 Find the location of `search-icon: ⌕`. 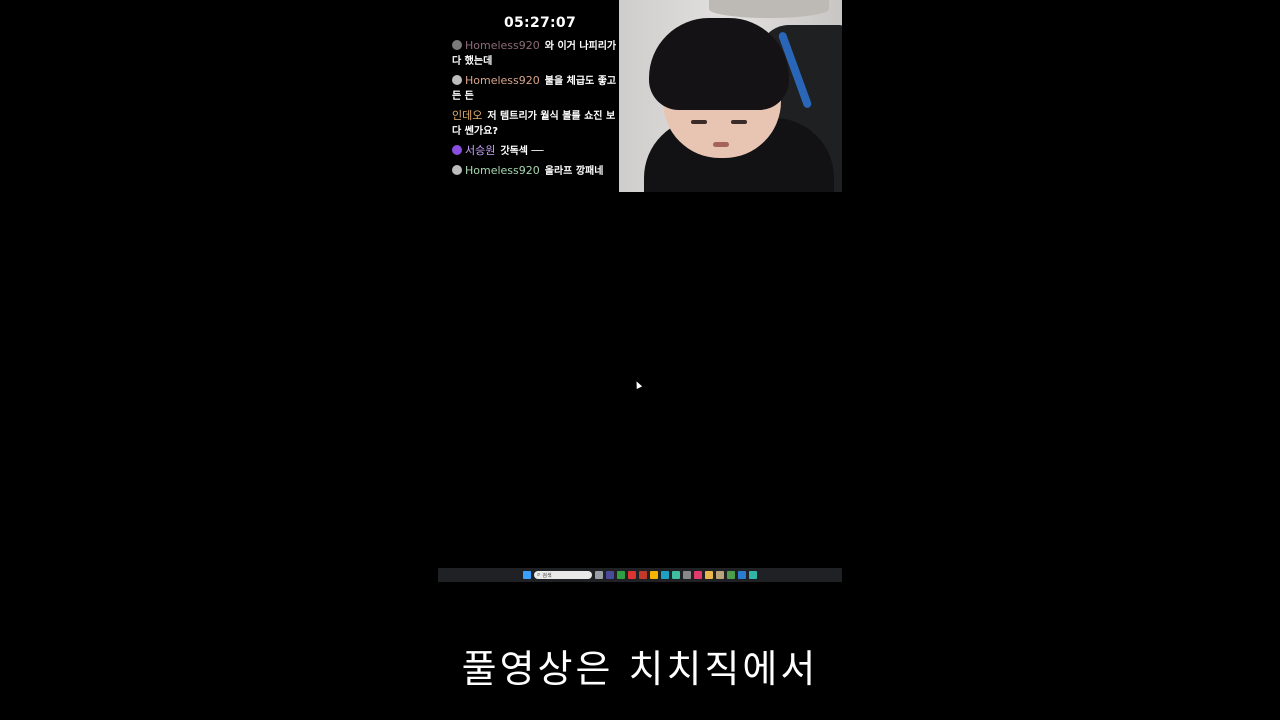

search-icon: ⌕ is located at coordinates (539, 574).